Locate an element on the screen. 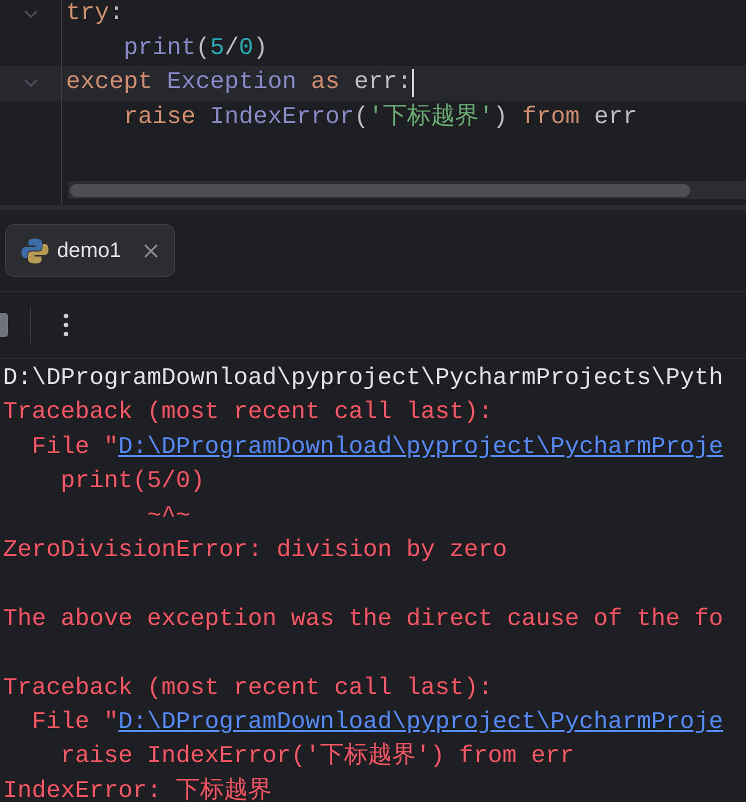  close-icon is located at coordinates (151, 250).